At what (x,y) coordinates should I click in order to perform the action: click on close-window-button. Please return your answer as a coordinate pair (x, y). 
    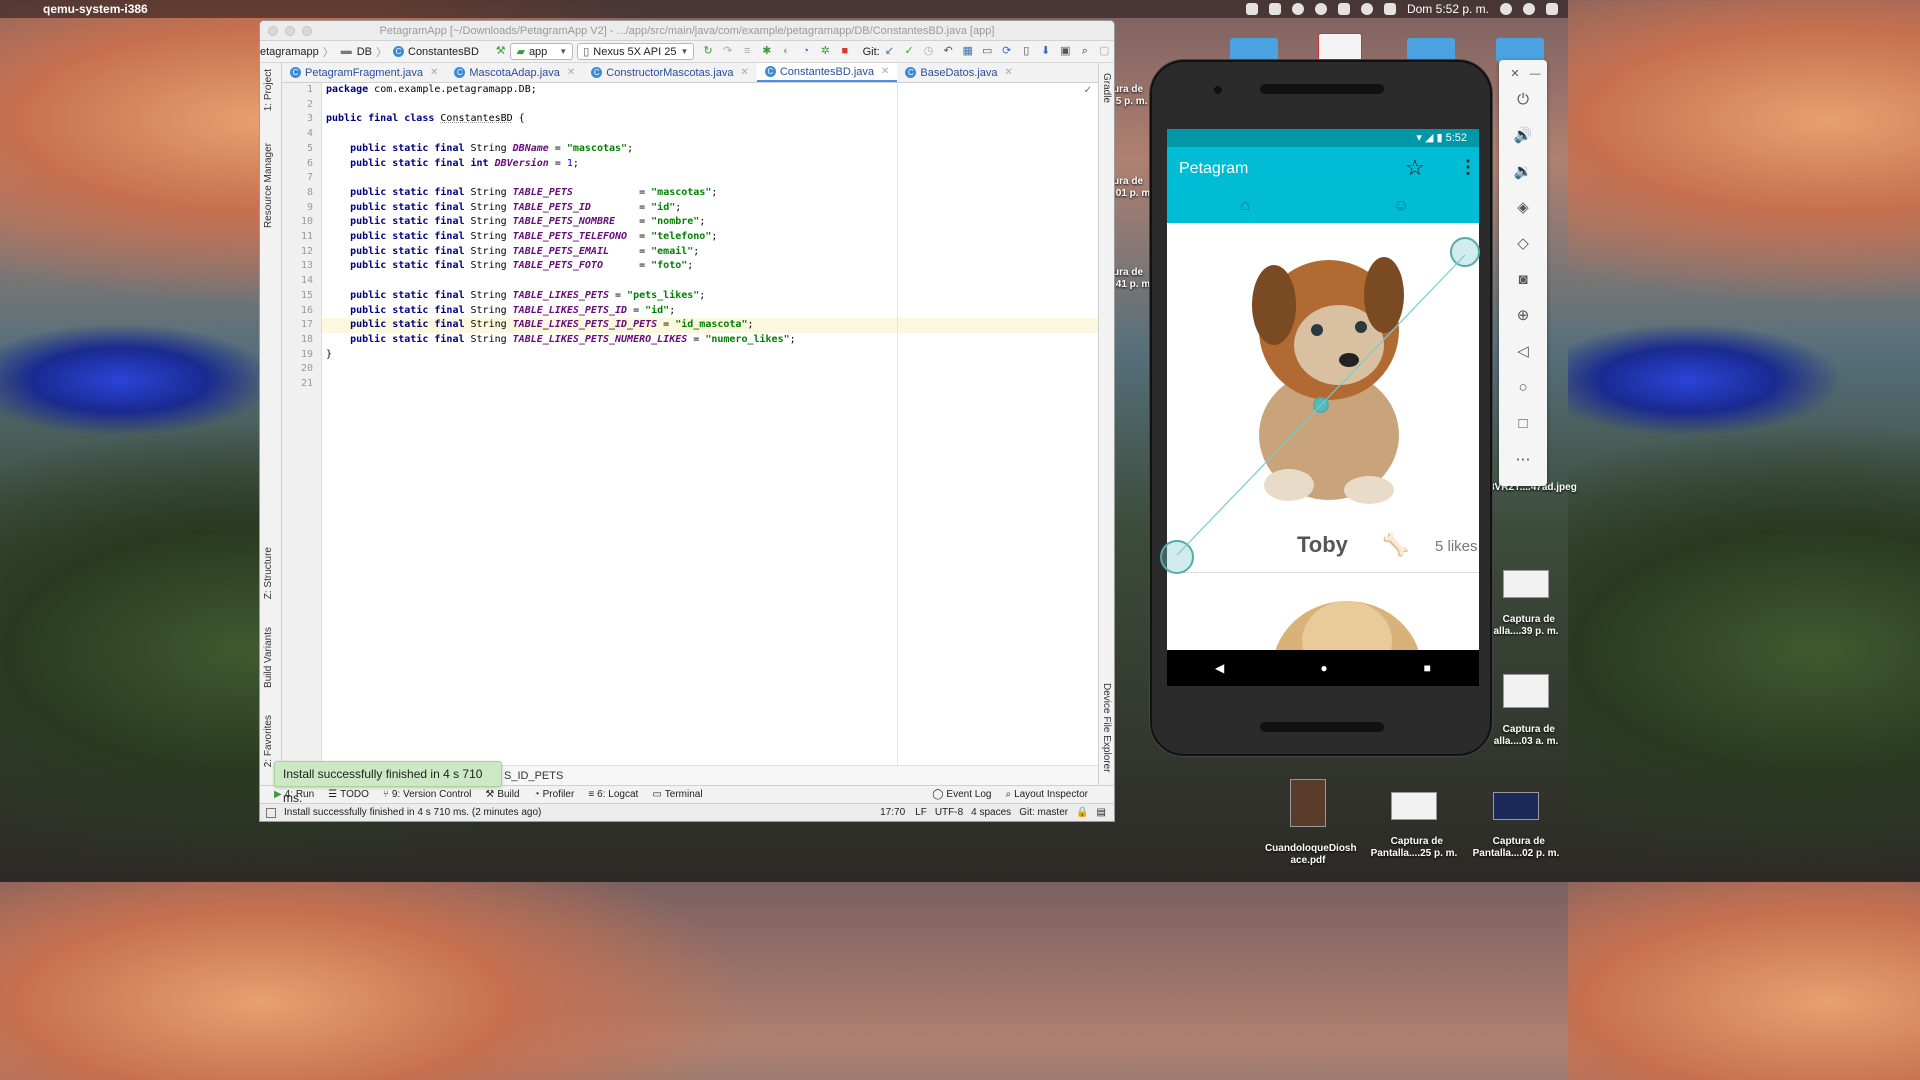
    Looking at the image, I should click on (273, 31).